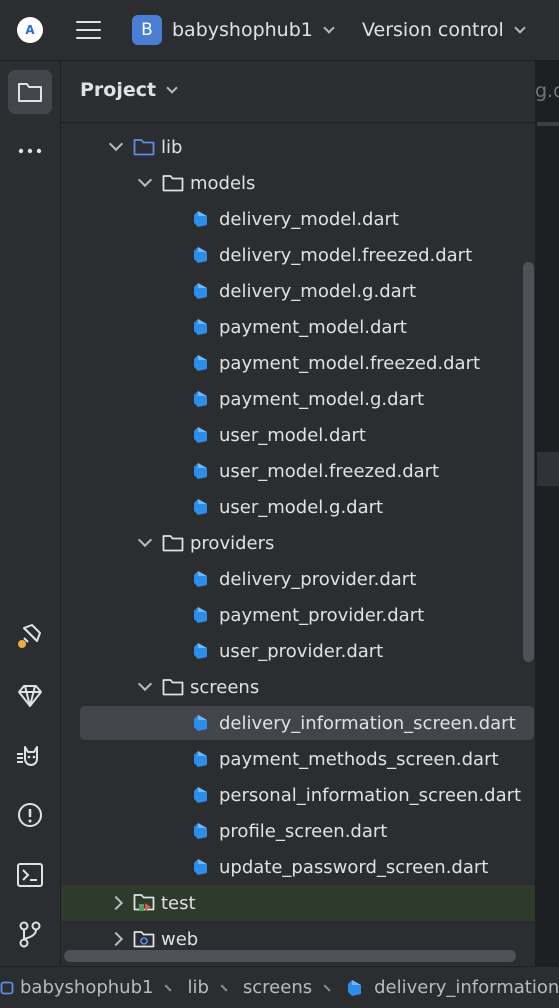 The height and width of the screenshot is (1008, 559). I want to click on problems-icon, so click(30, 815).